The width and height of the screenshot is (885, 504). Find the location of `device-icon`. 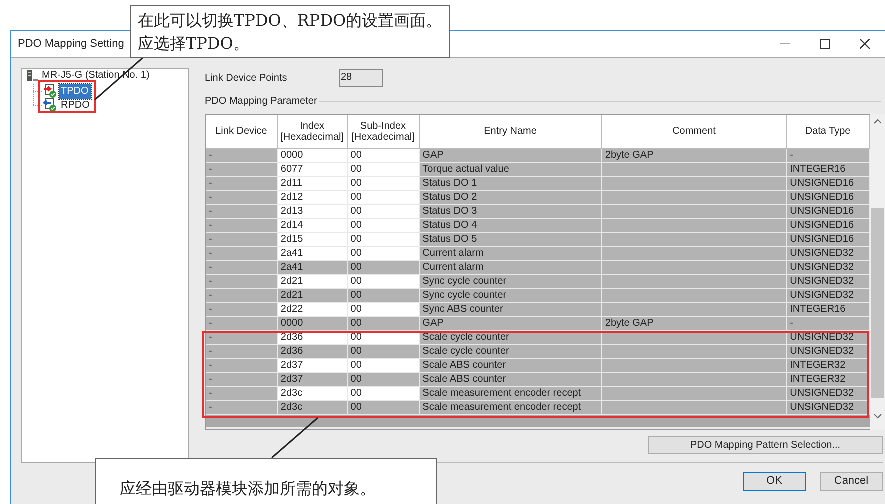

device-icon is located at coordinates (32, 76).